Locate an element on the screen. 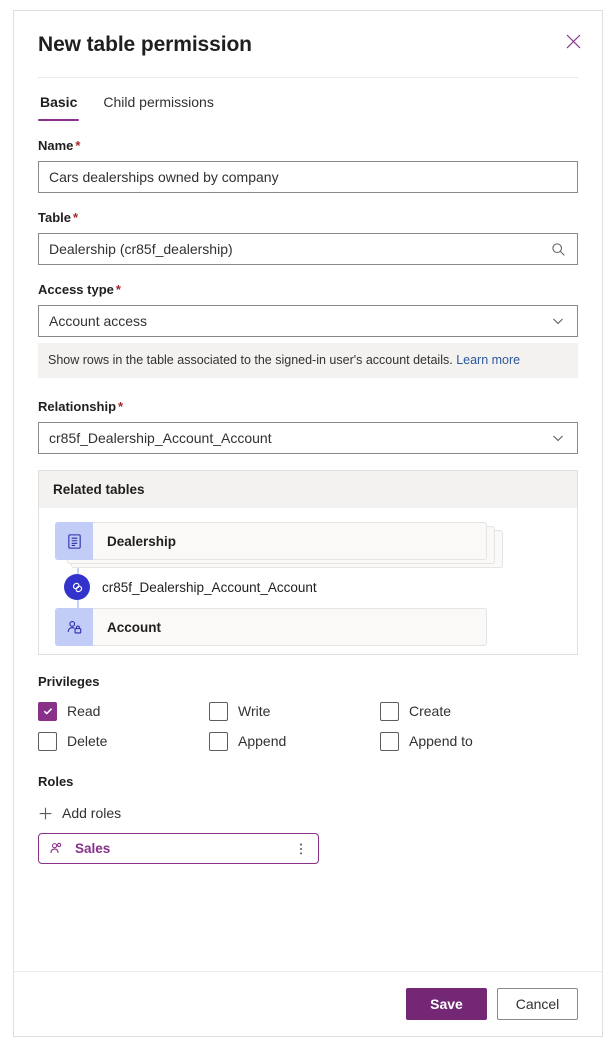  access-type-label-text: Access type is located at coordinates (76, 289).